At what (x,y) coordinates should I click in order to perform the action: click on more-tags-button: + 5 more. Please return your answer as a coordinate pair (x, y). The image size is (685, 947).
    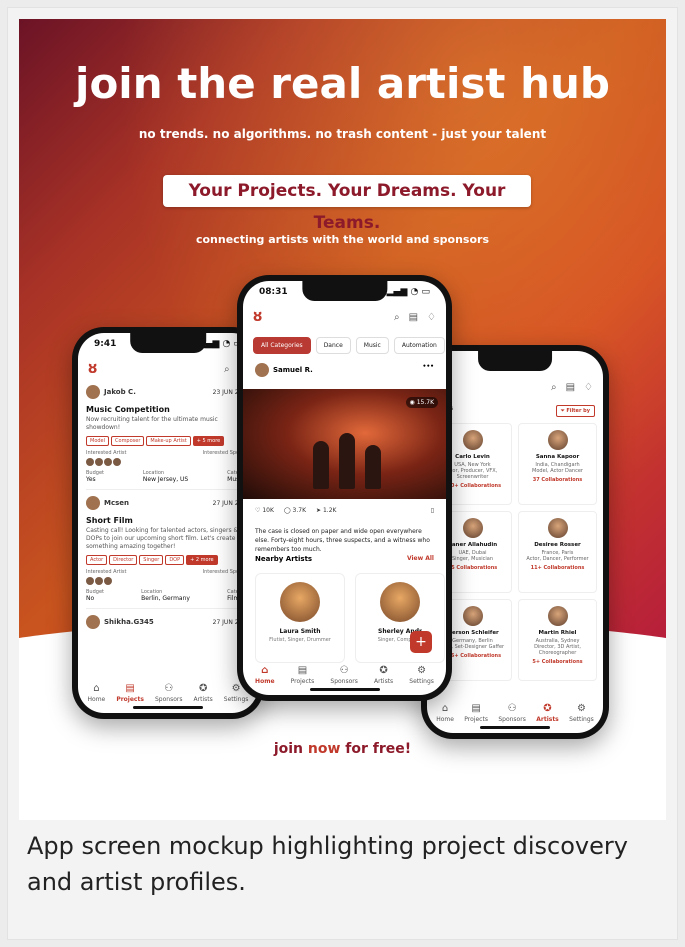
    Looking at the image, I should click on (208, 441).